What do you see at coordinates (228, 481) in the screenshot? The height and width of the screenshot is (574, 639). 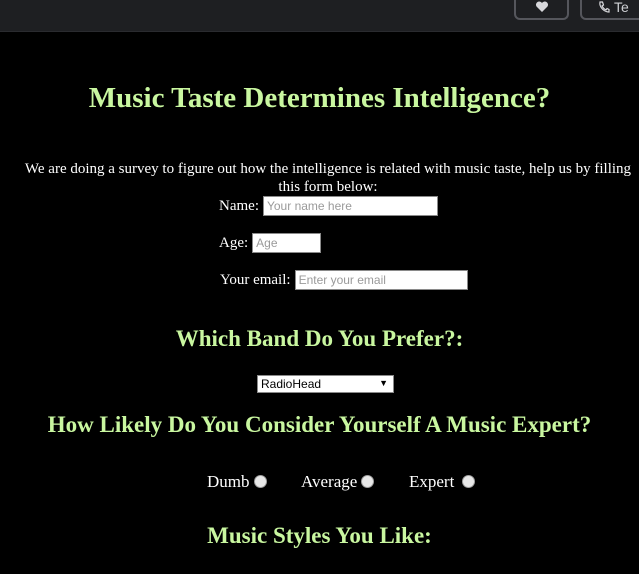 I see `radio-label-dumb: Dumb` at bounding box center [228, 481].